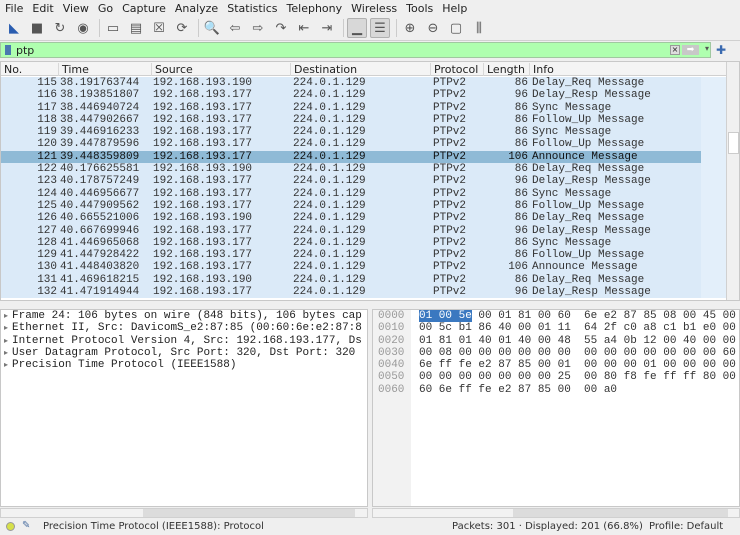 This screenshot has width=740, height=535. What do you see at coordinates (315, 8) in the screenshot?
I see `menu-telephony: Telephony` at bounding box center [315, 8].